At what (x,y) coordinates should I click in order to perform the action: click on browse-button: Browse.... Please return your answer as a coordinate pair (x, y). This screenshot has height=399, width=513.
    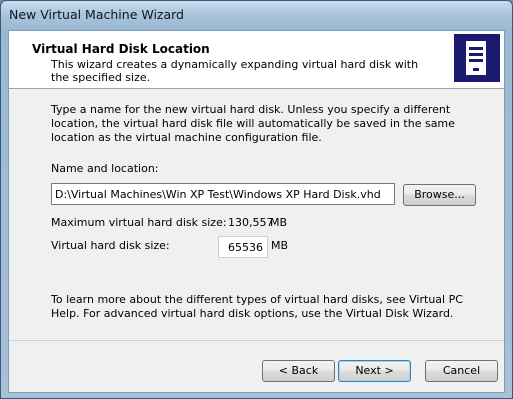
    Looking at the image, I should click on (439, 195).